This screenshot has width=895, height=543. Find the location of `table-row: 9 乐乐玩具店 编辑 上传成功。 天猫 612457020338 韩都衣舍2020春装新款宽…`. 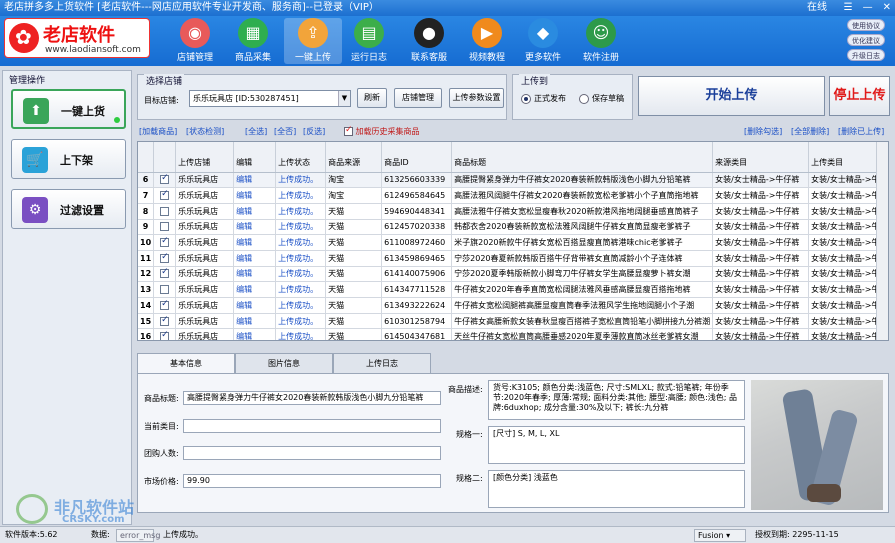

table-row: 9 乐乐玩具店 编辑 上传成功。 天猫 612457020338 韩都衣舍2020春装新款宽… is located at coordinates (511, 227).